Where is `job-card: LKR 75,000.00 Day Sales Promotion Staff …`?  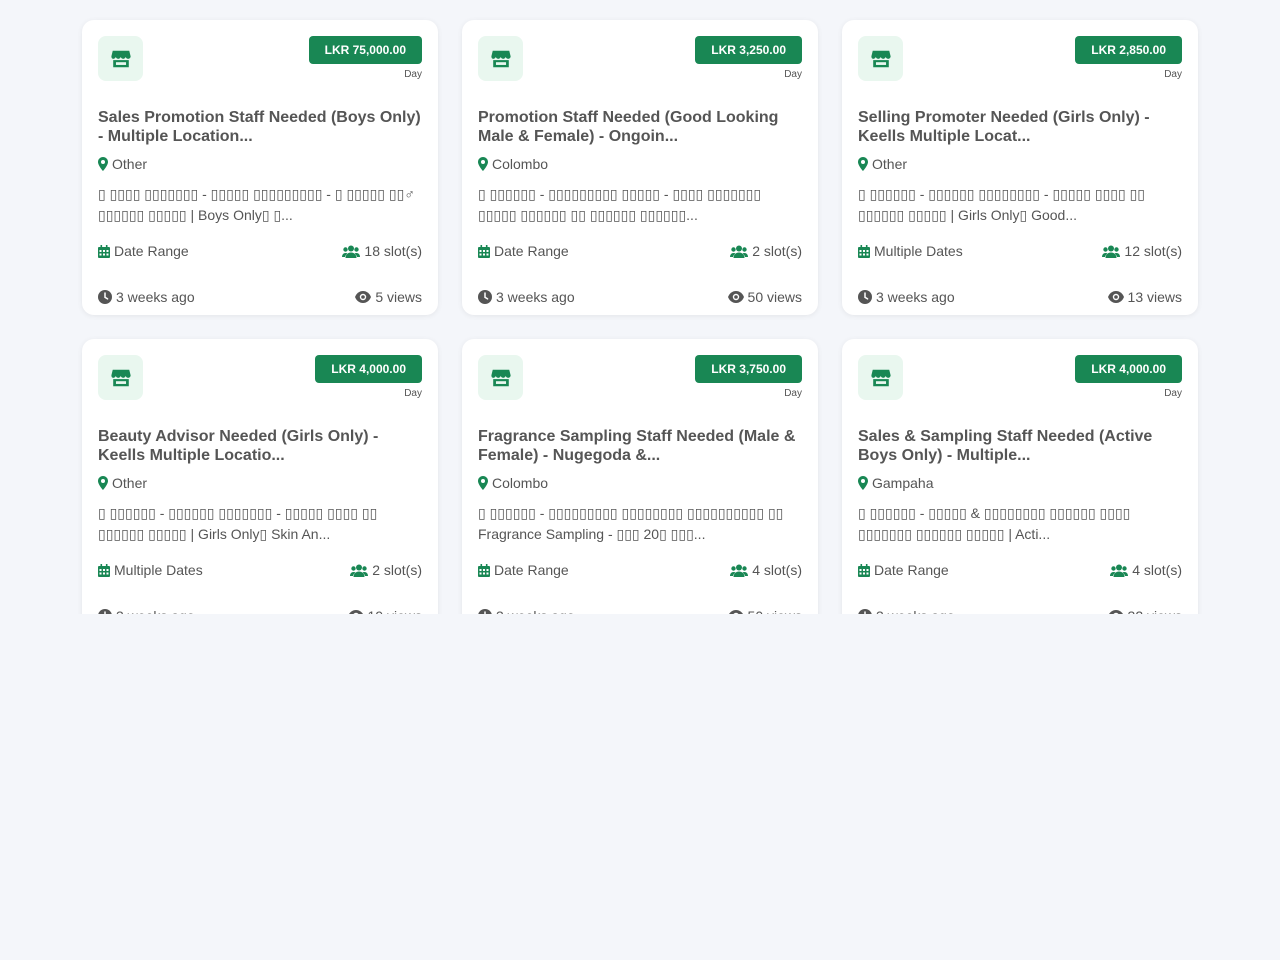
job-card: LKR 75,000.00 Day Sales Promotion Staff … is located at coordinates (260, 167).